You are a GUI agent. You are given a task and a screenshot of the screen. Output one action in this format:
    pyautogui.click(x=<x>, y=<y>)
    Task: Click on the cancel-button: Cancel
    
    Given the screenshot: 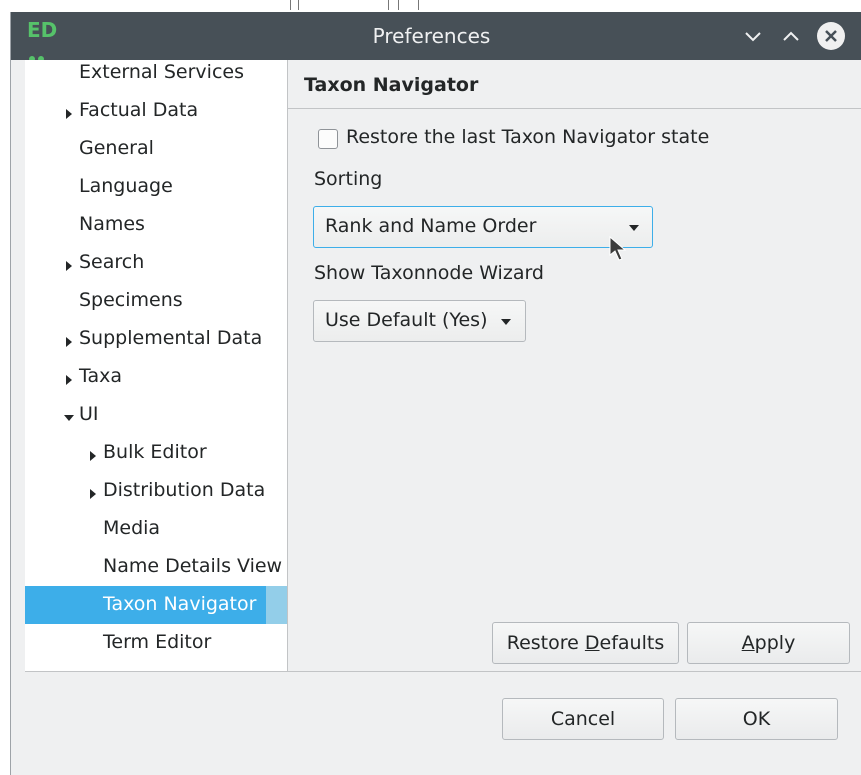 What is the action you would take?
    pyautogui.click(x=583, y=719)
    